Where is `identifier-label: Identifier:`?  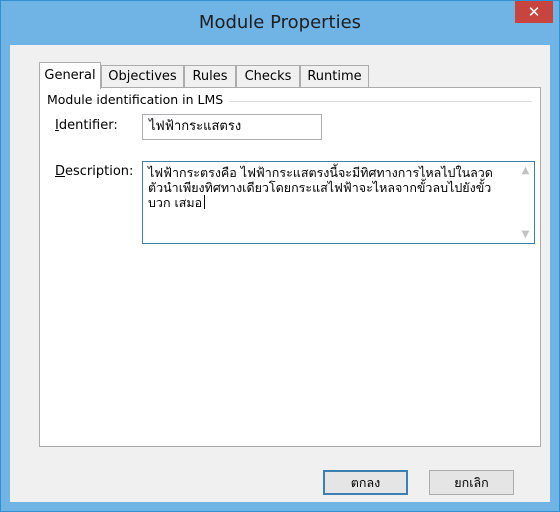 identifier-label: Identifier: is located at coordinates (86, 125).